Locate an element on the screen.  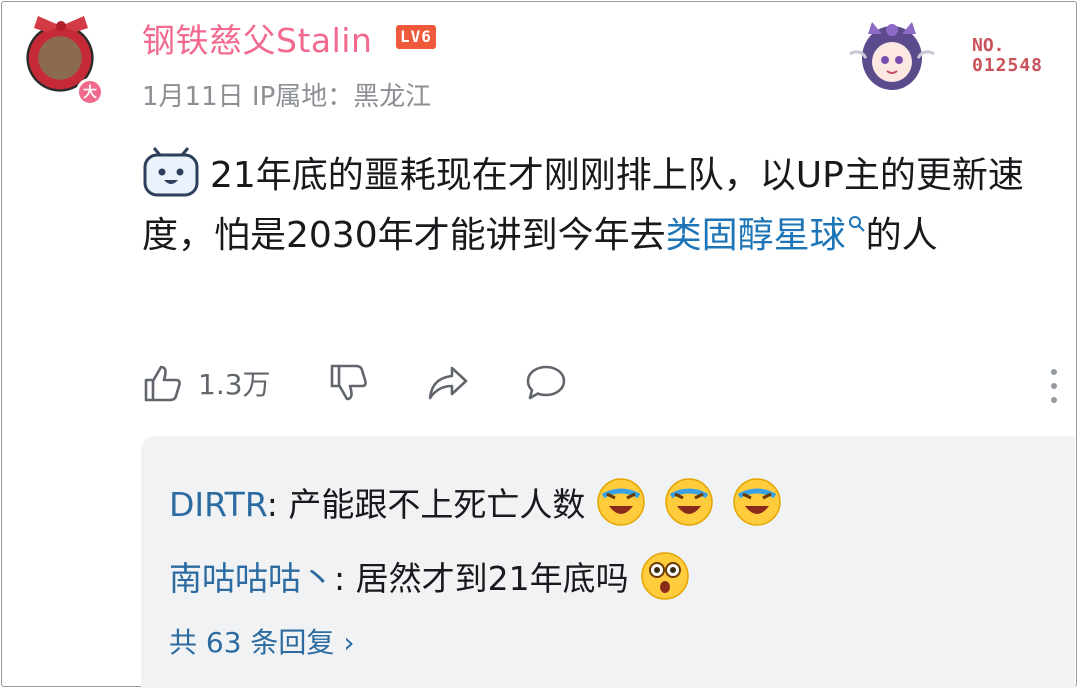
comment-date: 1月11日 is located at coordinates (193, 97).